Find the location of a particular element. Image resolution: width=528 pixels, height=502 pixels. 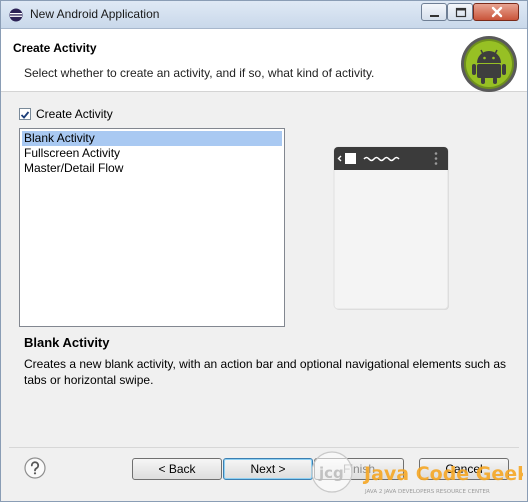

svg-text: jcg is located at coordinates (331, 473).